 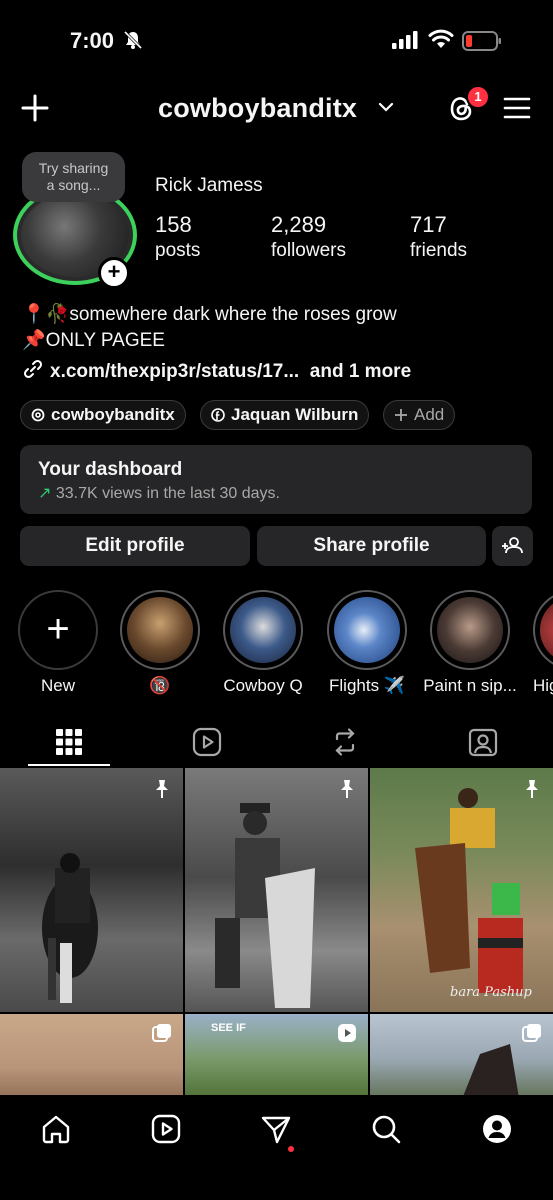 I want to click on status-bar: 7:00, so click(x=276, y=40).